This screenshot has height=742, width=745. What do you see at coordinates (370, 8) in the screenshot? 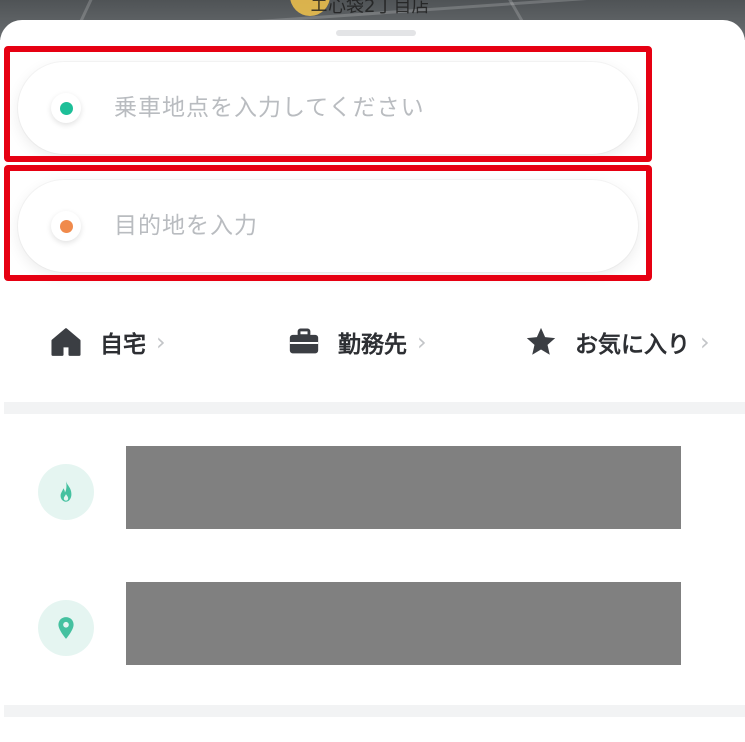
I see `map-location-caption: エ心袋2丁目店` at bounding box center [370, 8].